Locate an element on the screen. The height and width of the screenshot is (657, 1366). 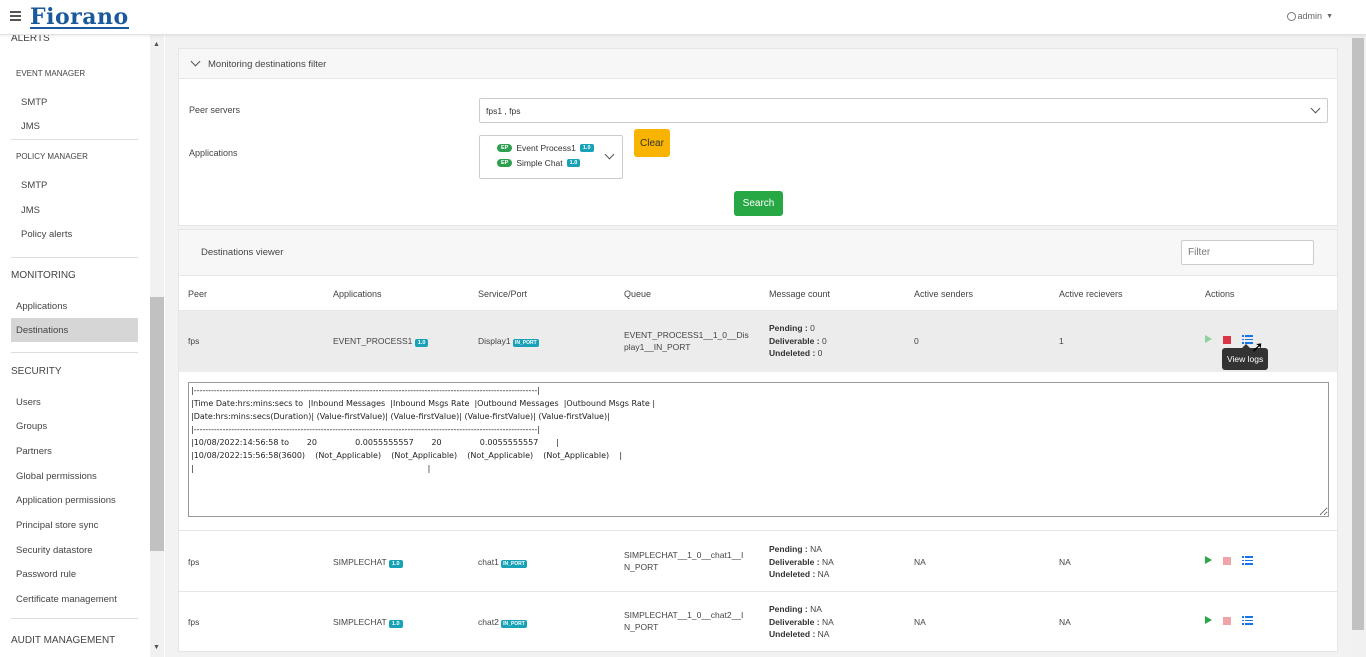
app-name: Simple Chat is located at coordinates (539, 163).